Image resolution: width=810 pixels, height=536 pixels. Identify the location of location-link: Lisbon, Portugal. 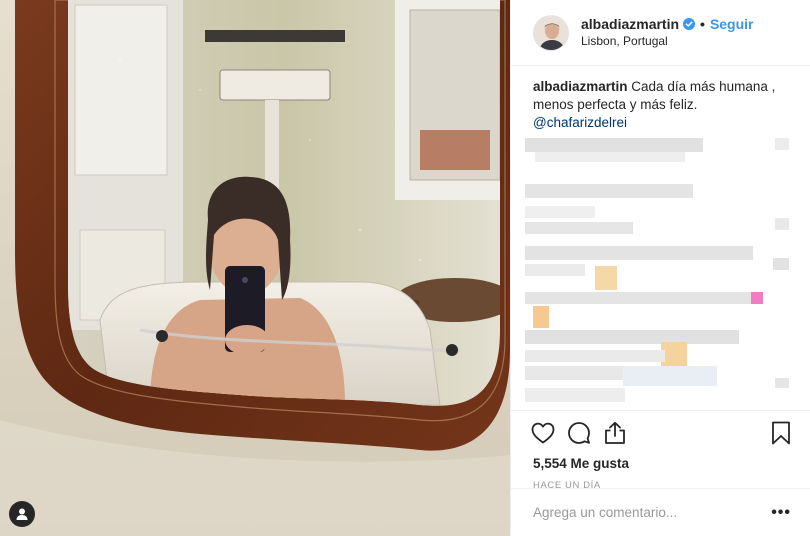
(667, 41).